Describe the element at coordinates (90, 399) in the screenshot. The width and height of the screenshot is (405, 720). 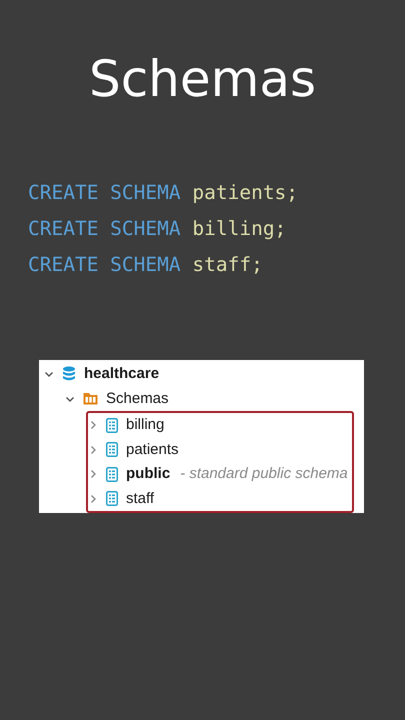
I see `folder-icon` at that location.